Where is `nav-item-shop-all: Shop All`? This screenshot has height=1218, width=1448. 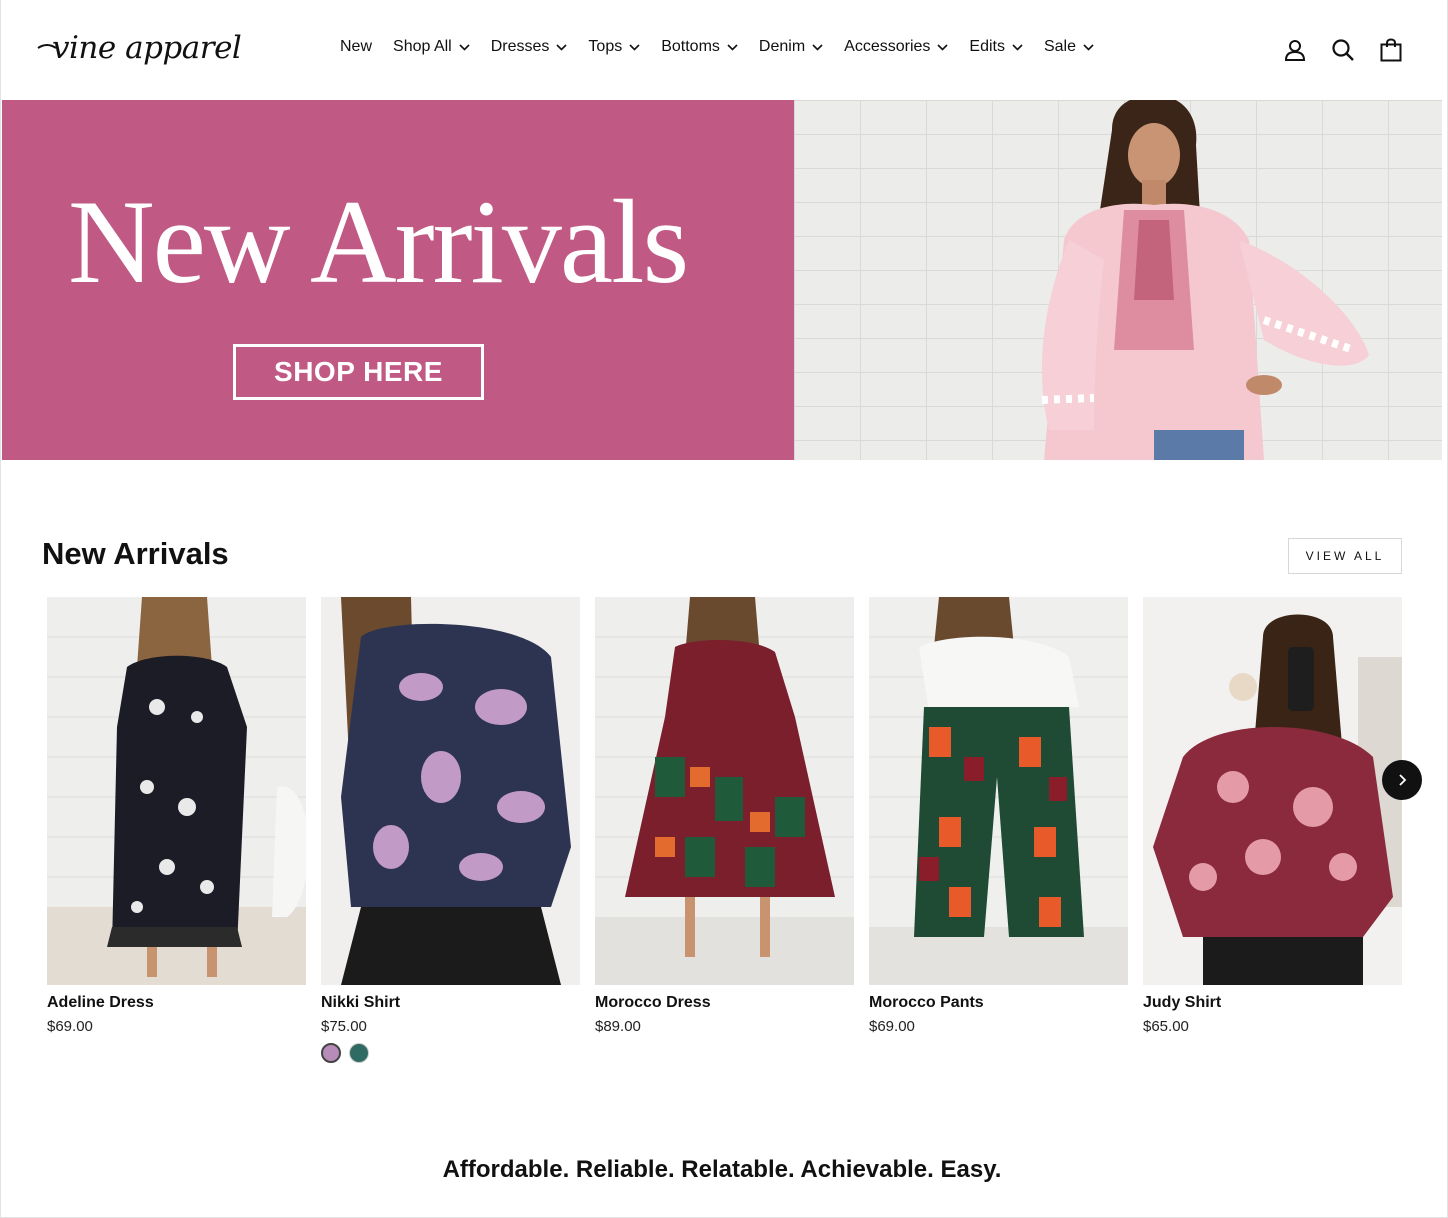
nav-item-shop-all: Shop All is located at coordinates (431, 47).